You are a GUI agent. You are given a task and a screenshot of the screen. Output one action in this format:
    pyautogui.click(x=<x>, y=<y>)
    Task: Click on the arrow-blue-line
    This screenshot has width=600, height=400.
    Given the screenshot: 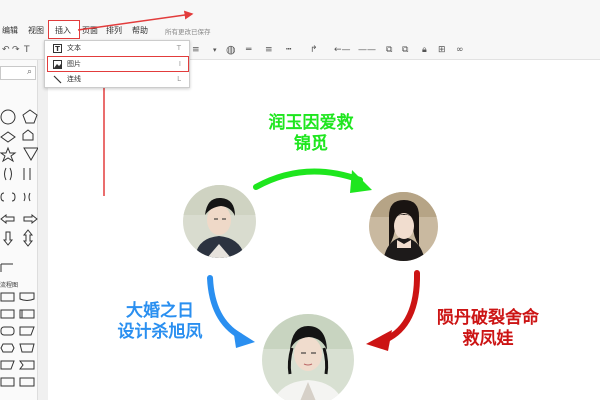 What is the action you would take?
    pyautogui.click(x=225, y=307)
    